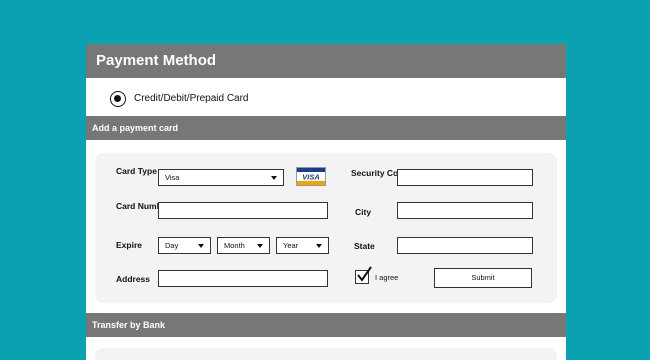  I want to click on radio-selected-dot, so click(117, 98).